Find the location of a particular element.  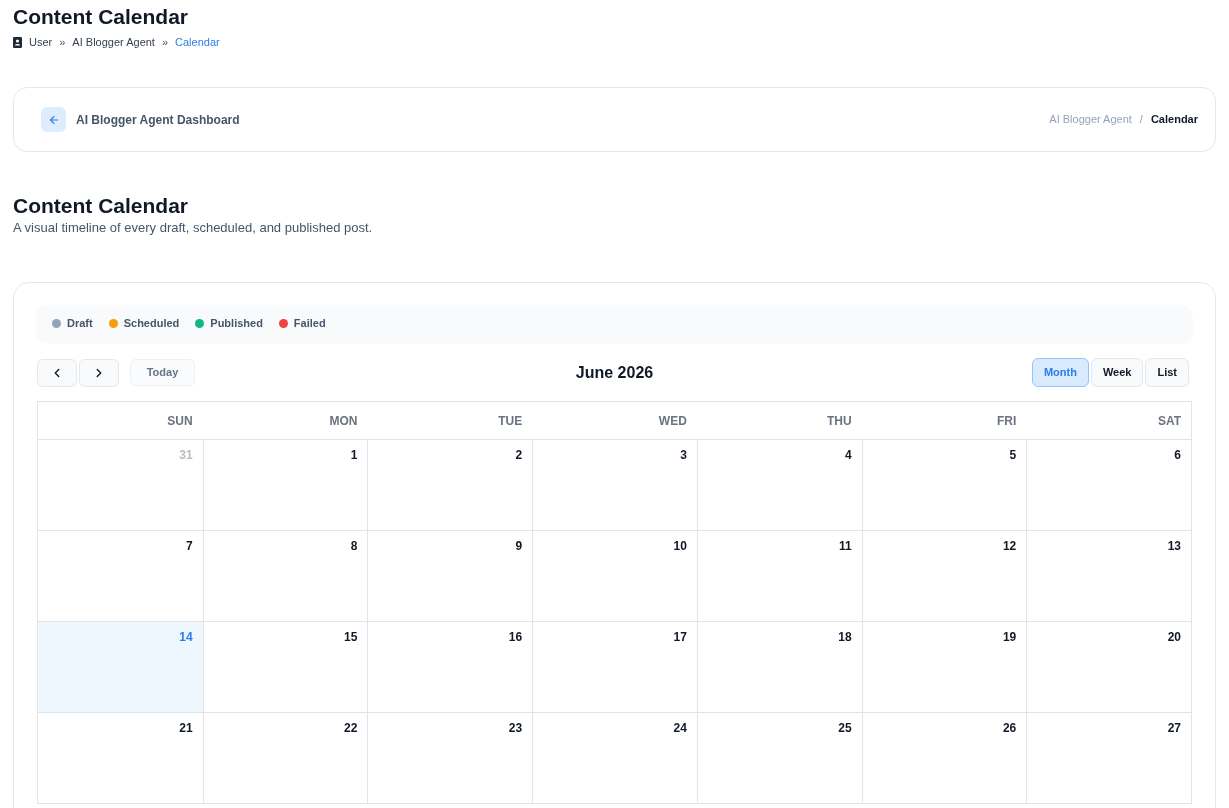

page-title: Content Calendar is located at coordinates (101, 17).